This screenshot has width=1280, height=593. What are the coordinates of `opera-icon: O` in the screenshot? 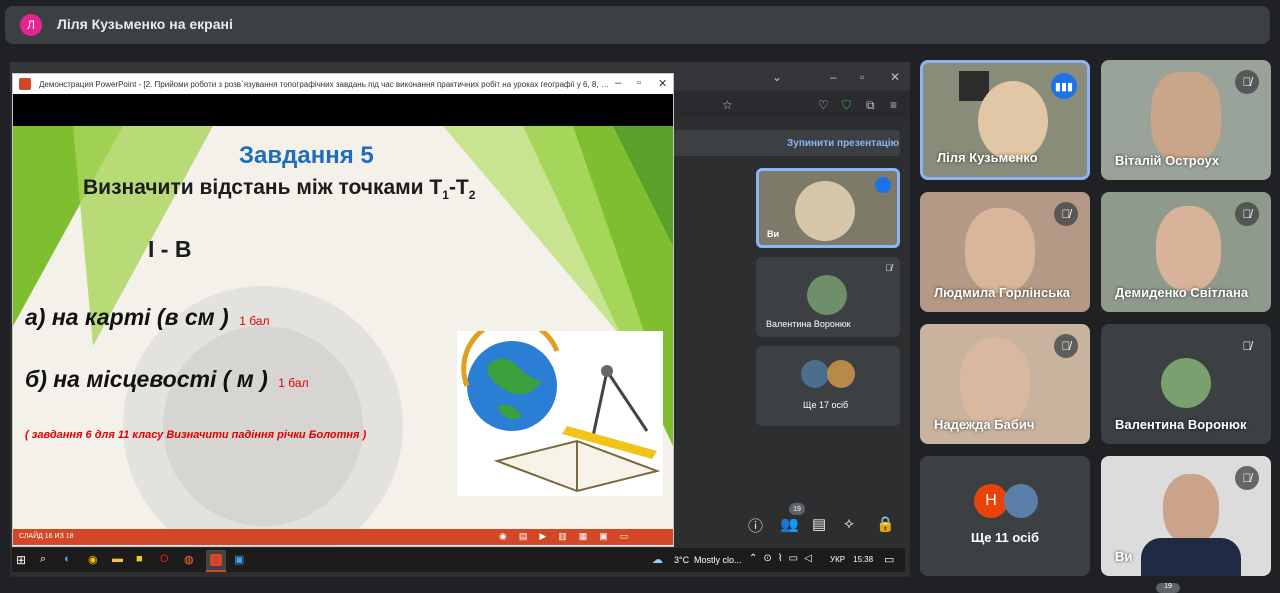 It's located at (164, 559).